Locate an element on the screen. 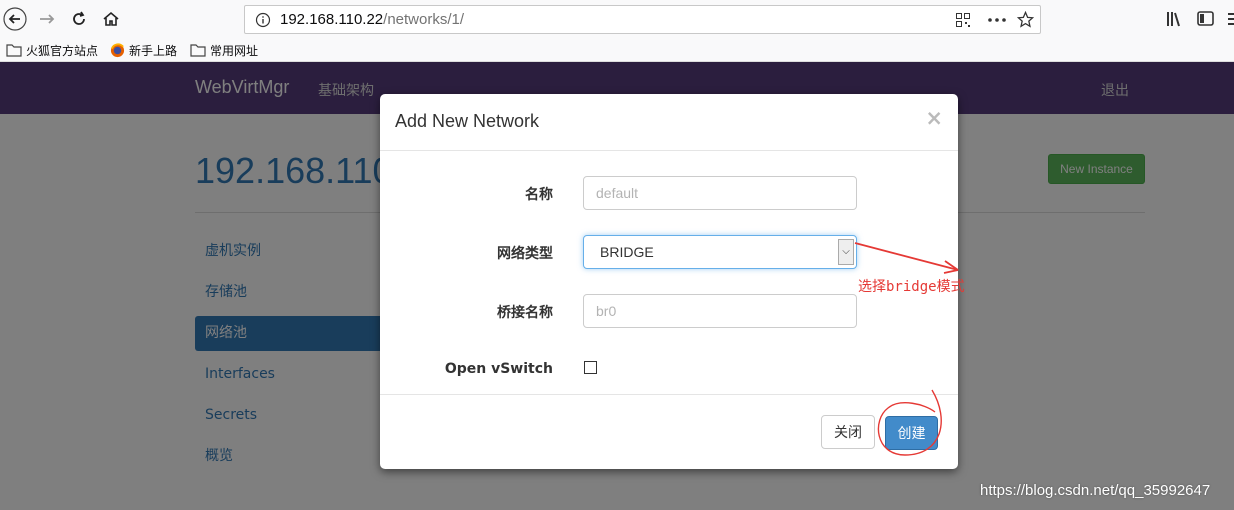 The width and height of the screenshot is (1234, 510). forward-arrow-icon is located at coordinates (47, 19).